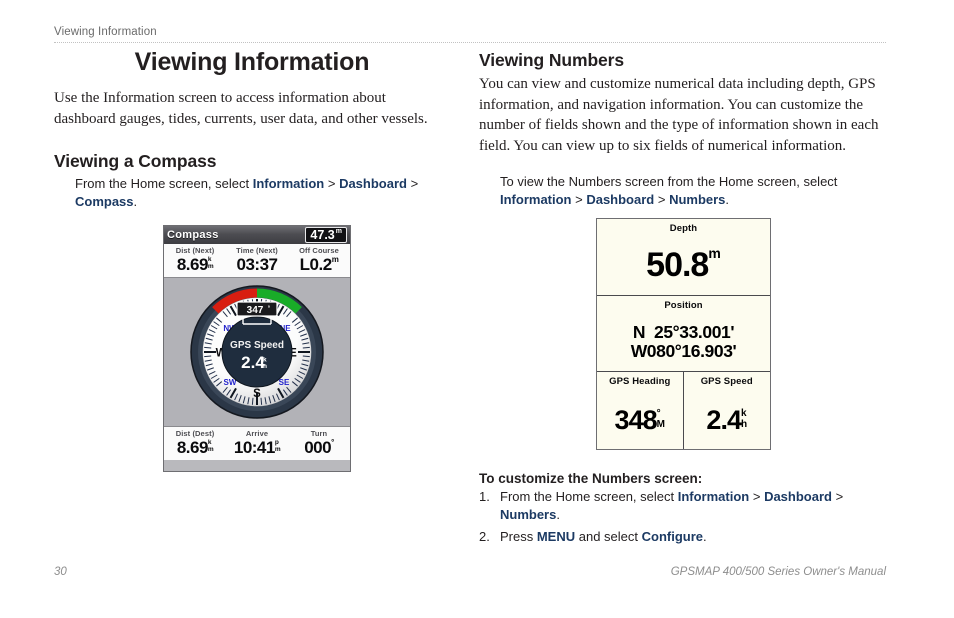 The image size is (954, 618). Describe the element at coordinates (743, 413) in the screenshot. I see `unit-top: k` at that location.